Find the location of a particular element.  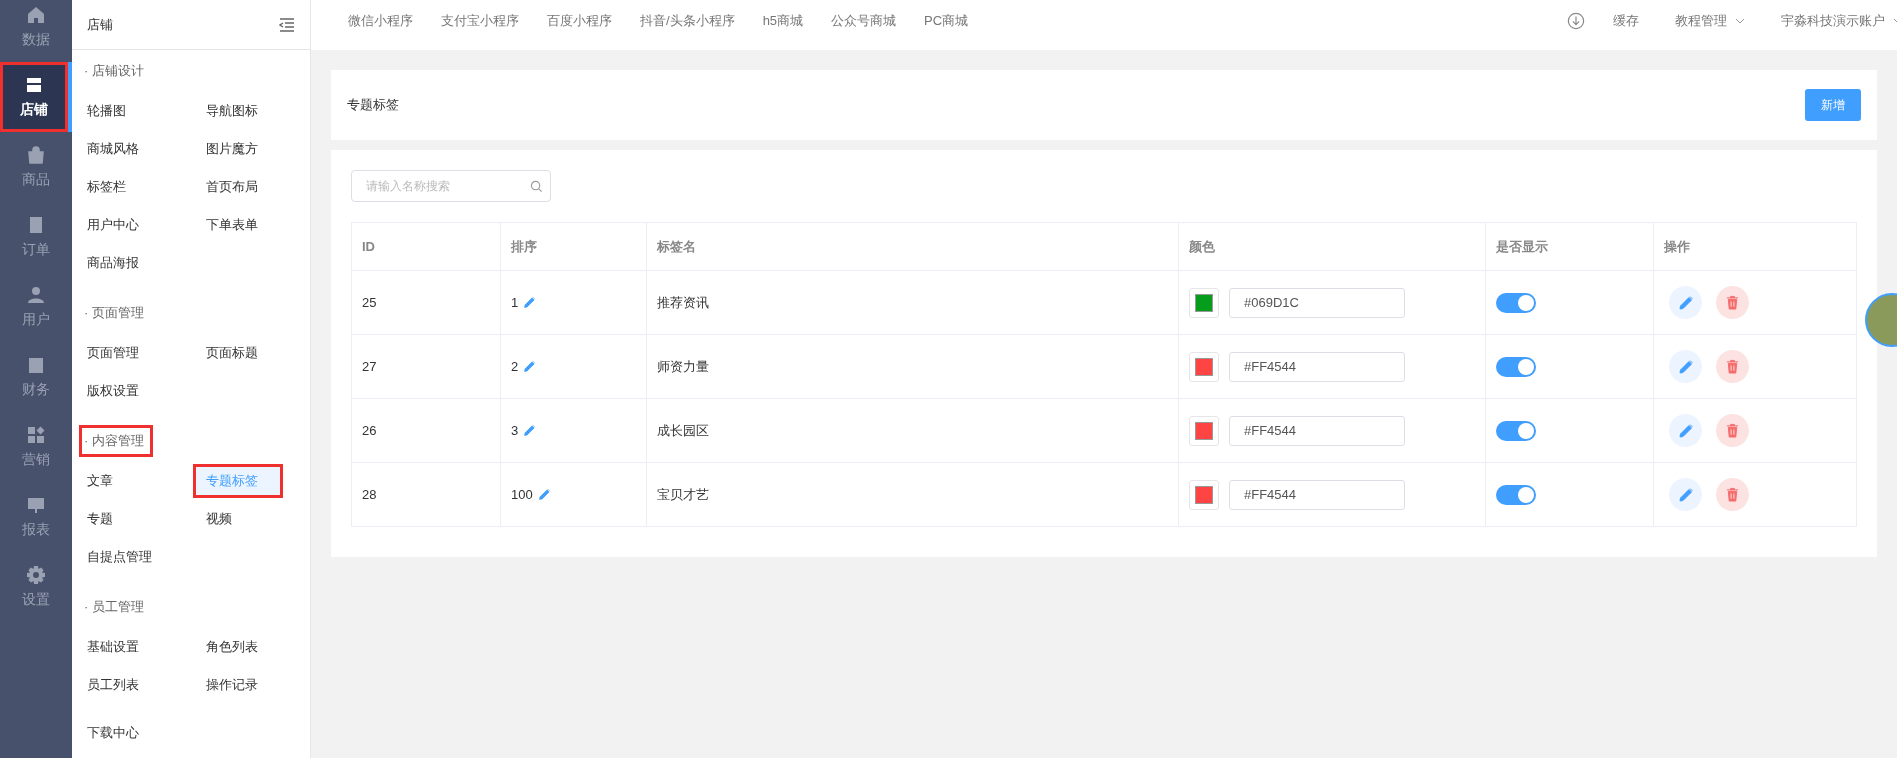

submenu-item: 页面标题 is located at coordinates (237, 353).